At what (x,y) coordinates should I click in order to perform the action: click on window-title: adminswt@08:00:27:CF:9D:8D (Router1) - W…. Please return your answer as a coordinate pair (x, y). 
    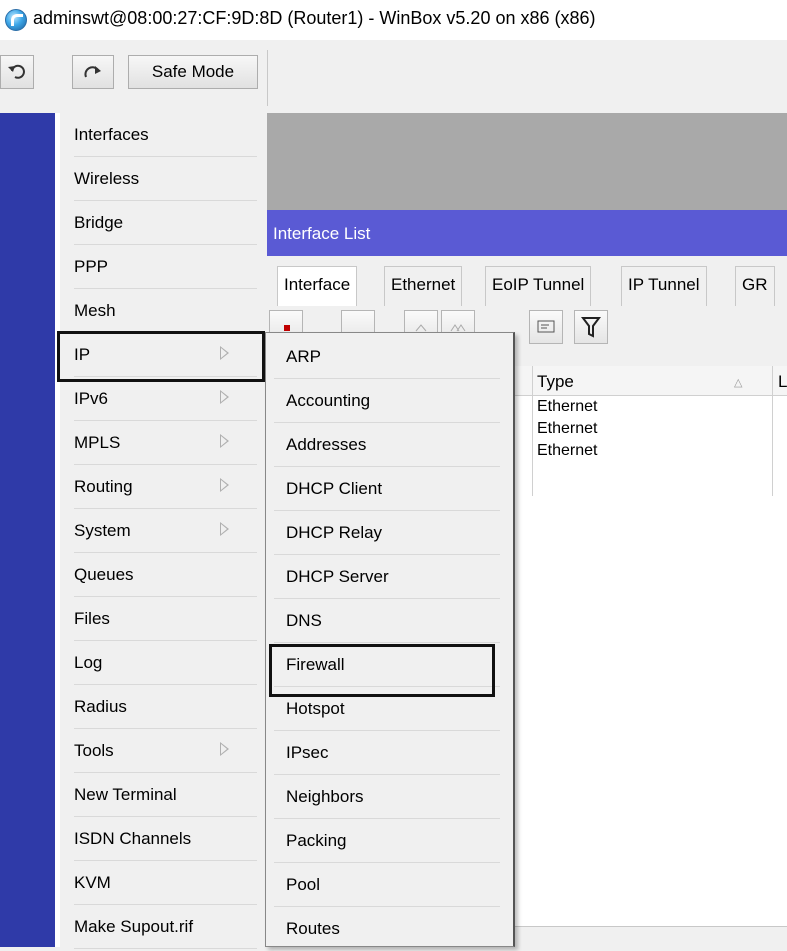
    Looking at the image, I should click on (314, 18).